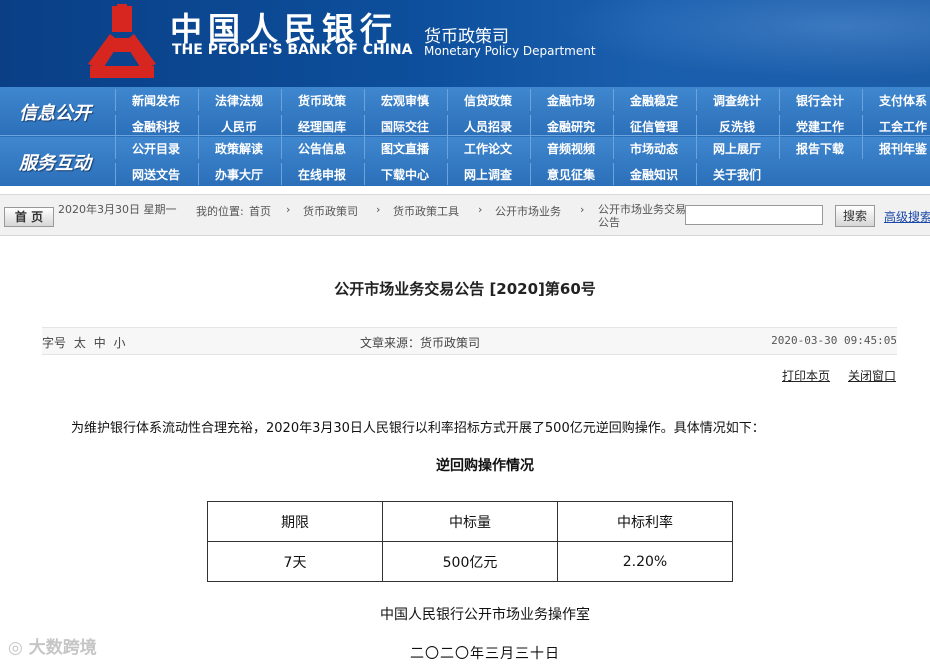  What do you see at coordinates (155, 126) in the screenshot?
I see `nav-item: 金融科技` at bounding box center [155, 126].